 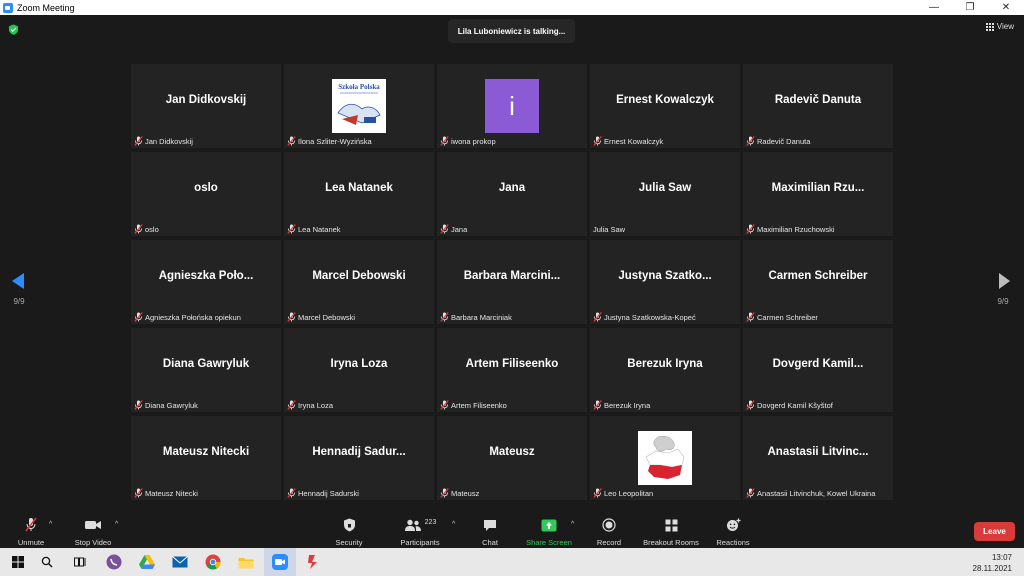 I want to click on leave-button: Leave, so click(x=994, y=531).